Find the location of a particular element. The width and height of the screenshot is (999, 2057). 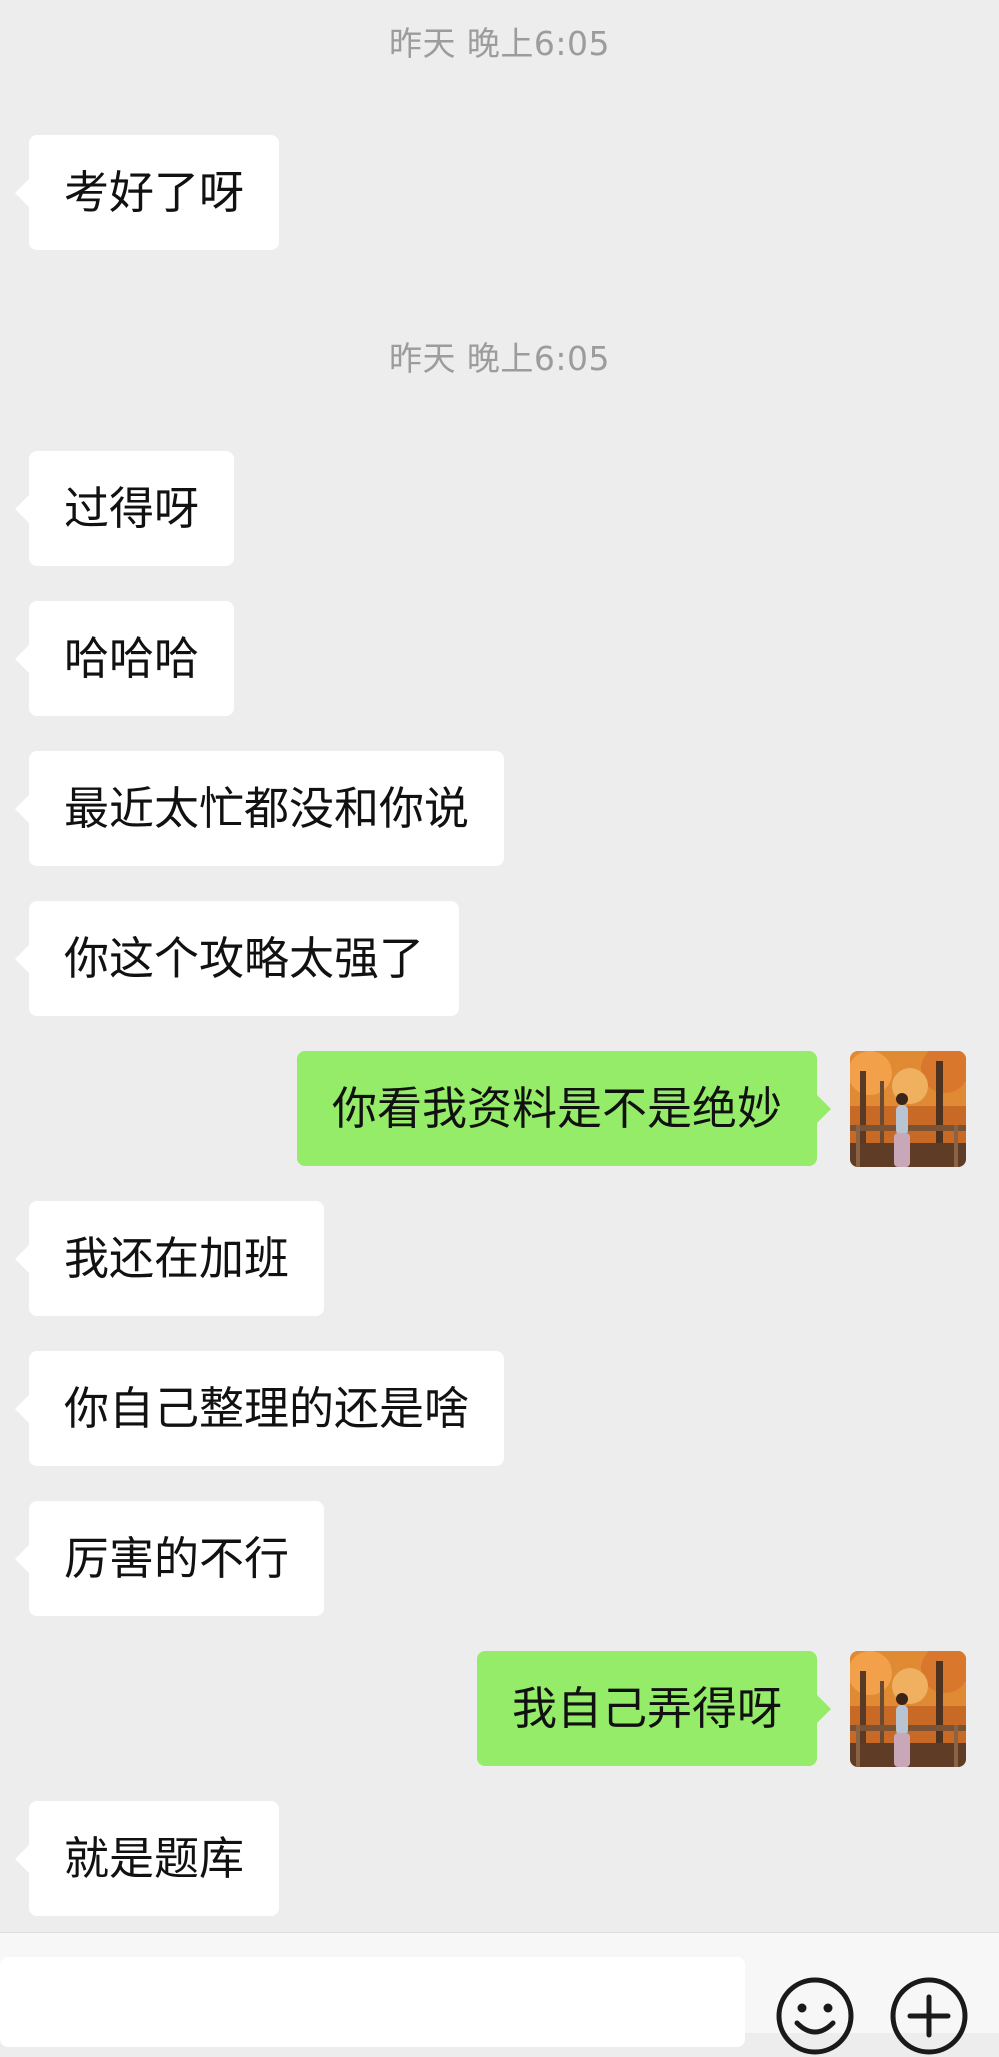

incoming-message-bubble: 你自己整理的还是啥 is located at coordinates (259, 1408).